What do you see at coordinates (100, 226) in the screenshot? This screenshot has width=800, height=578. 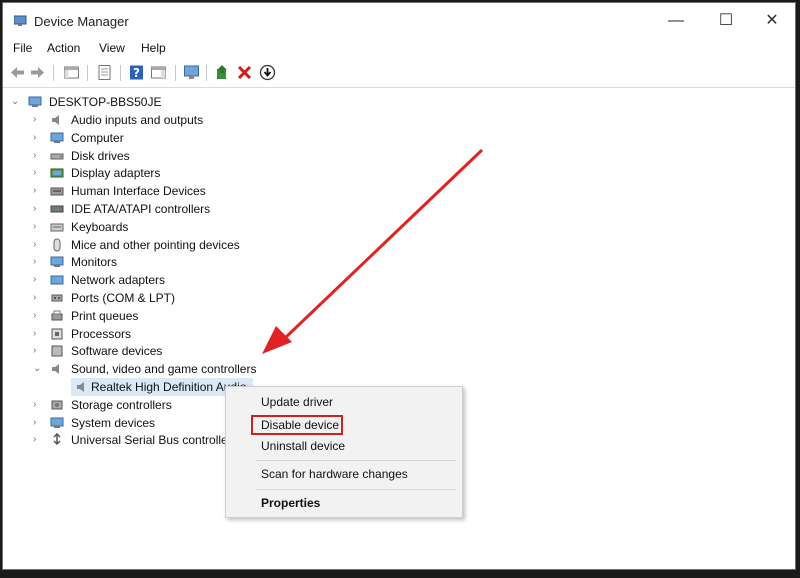 I see `tree-item-label: Keyboards` at bounding box center [100, 226].